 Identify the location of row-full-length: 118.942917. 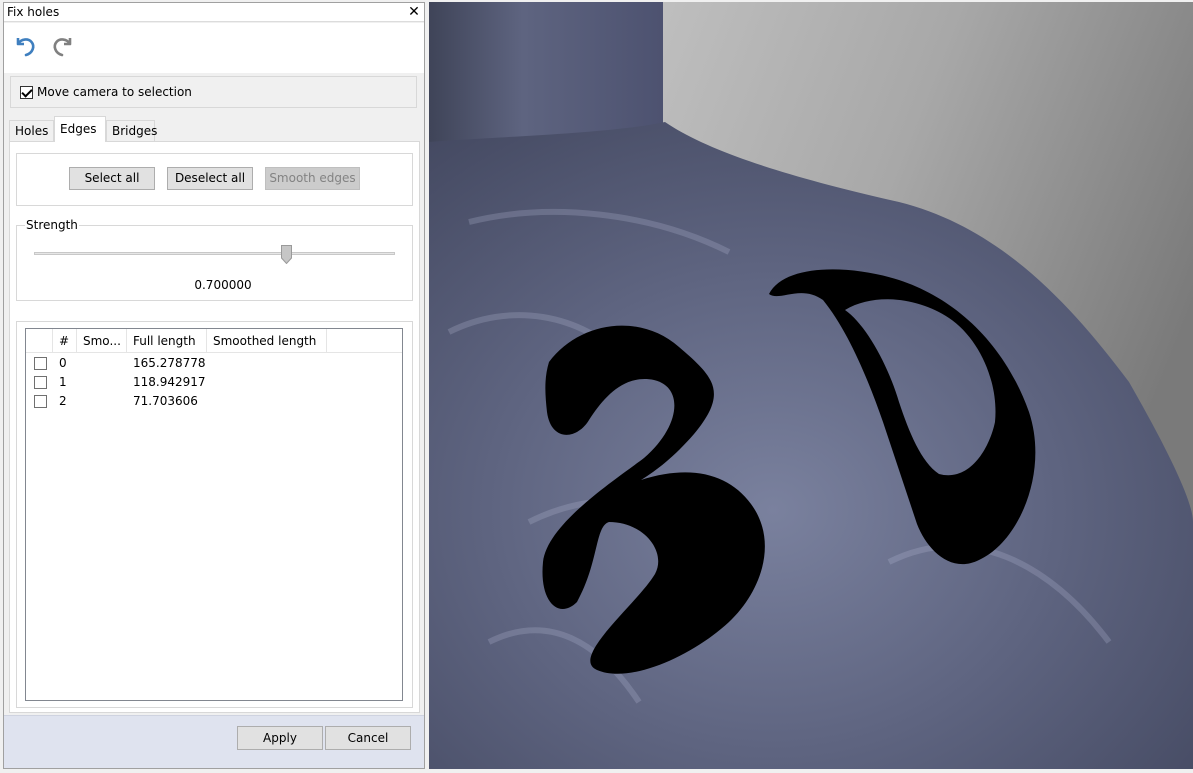
(169, 382).